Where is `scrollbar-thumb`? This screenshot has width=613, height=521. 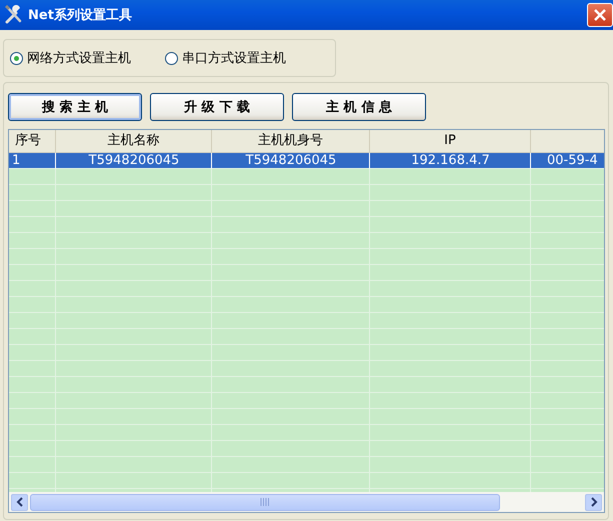
scrollbar-thumb is located at coordinates (265, 502).